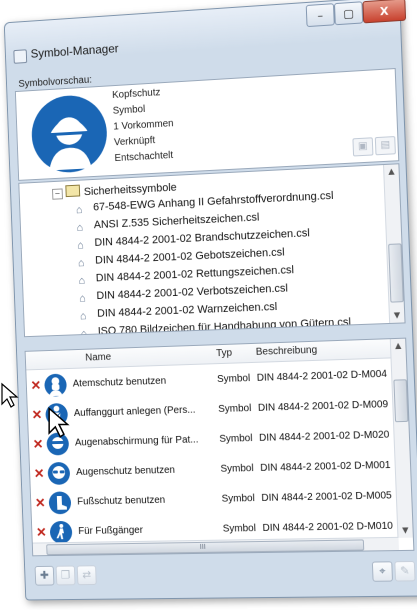  What do you see at coordinates (320, 15) in the screenshot?
I see `minimize-button: –` at bounding box center [320, 15].